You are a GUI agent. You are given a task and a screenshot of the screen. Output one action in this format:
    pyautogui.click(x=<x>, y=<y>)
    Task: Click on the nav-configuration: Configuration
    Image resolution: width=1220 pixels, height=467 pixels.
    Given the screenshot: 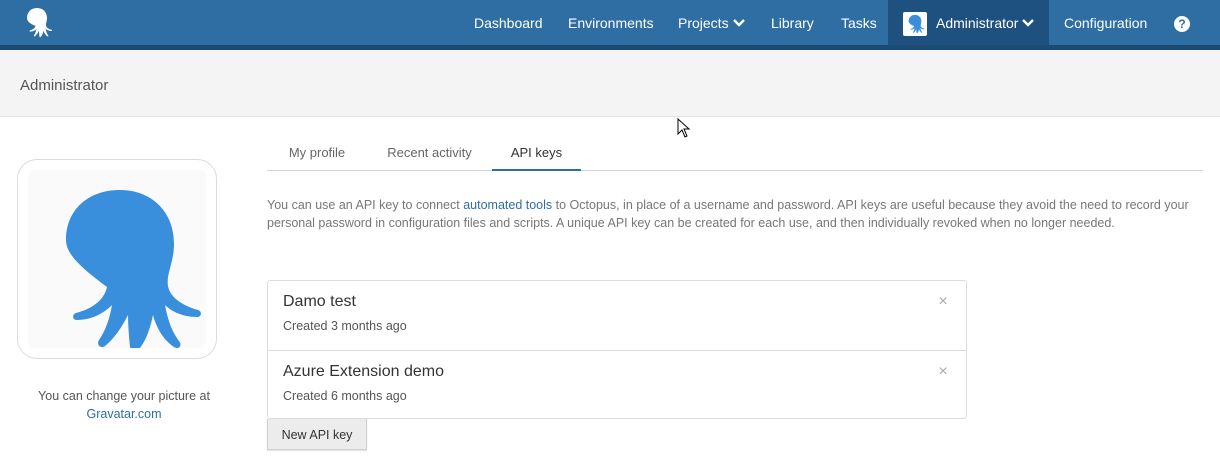 What is the action you would take?
    pyautogui.click(x=1105, y=22)
    